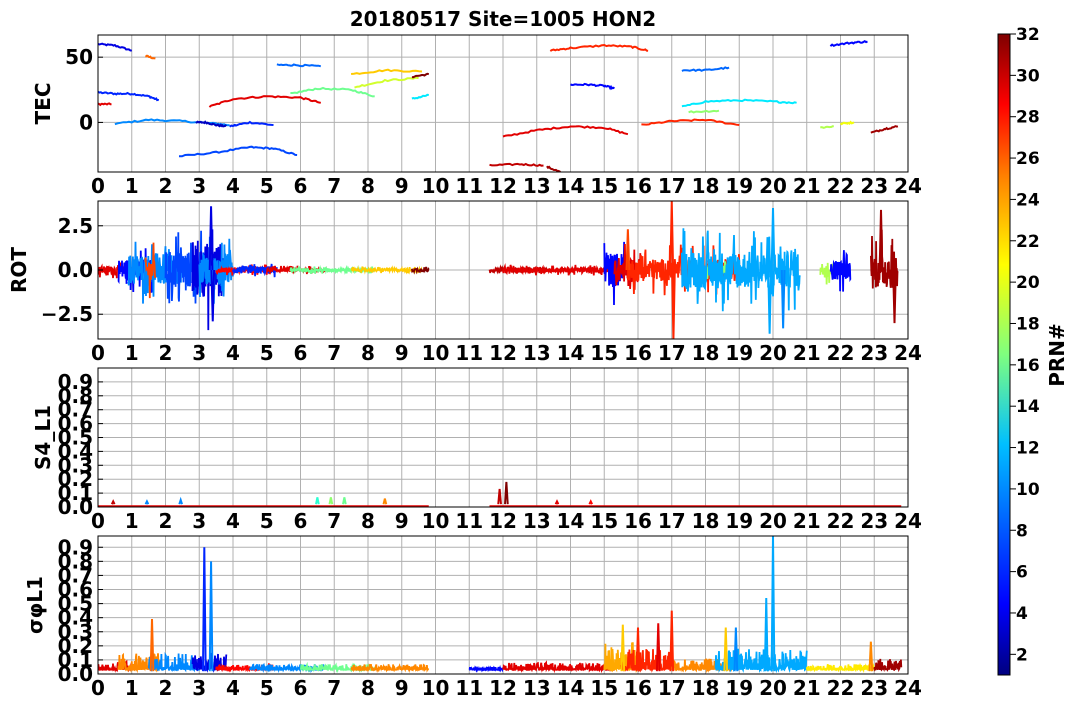 The image size is (1077, 709). I want to click on colorbar-label: PRN#, so click(1057, 355).